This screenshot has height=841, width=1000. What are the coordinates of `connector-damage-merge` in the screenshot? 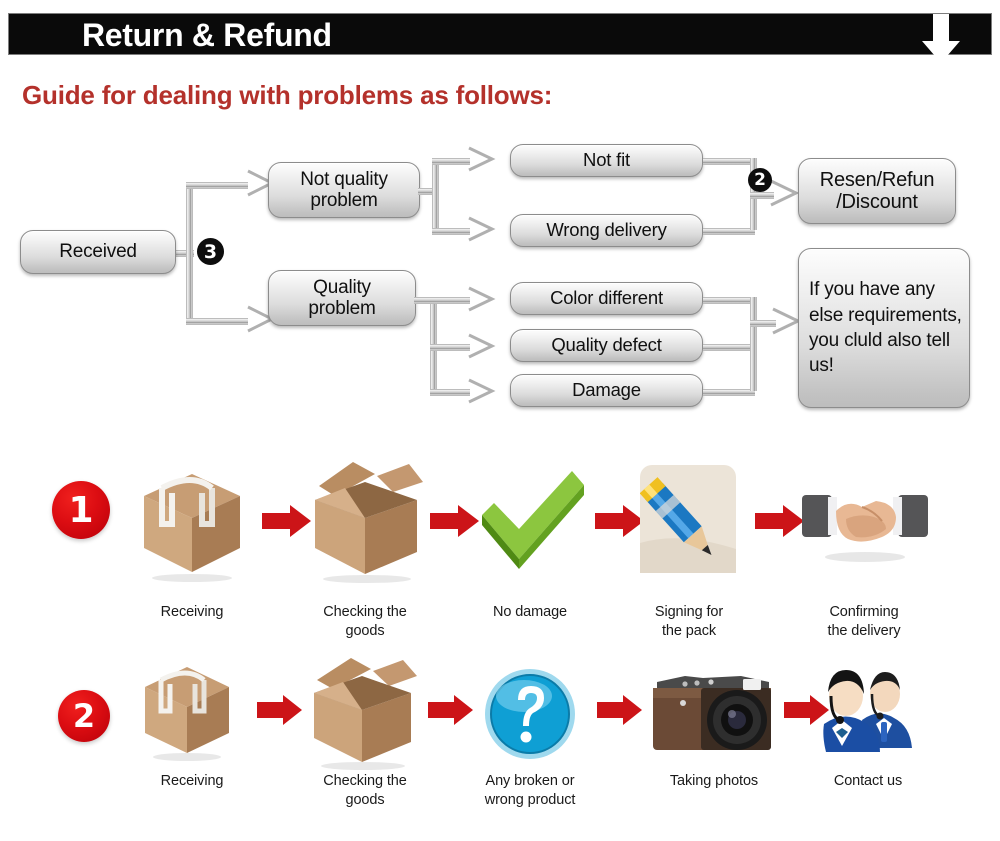 It's located at (729, 392).